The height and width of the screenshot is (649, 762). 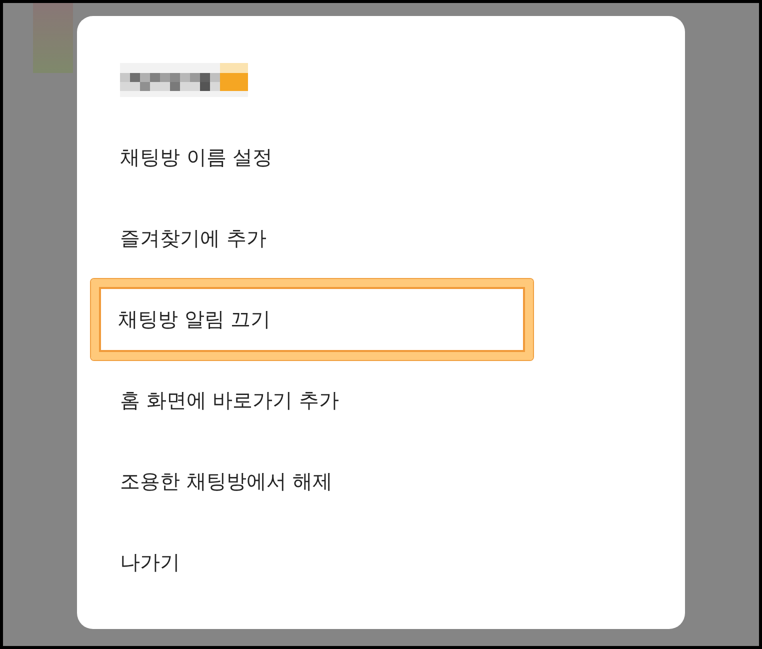 I want to click on menu-item: 채팅방 알림 끄기, so click(x=194, y=319).